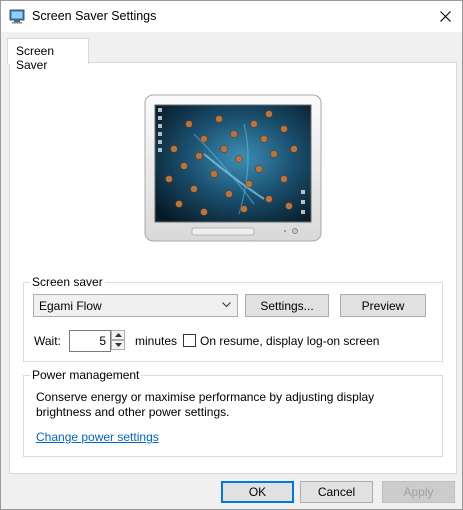  What do you see at coordinates (231, 55) in the screenshot?
I see `tab-strip: Screen Saver` at bounding box center [231, 55].